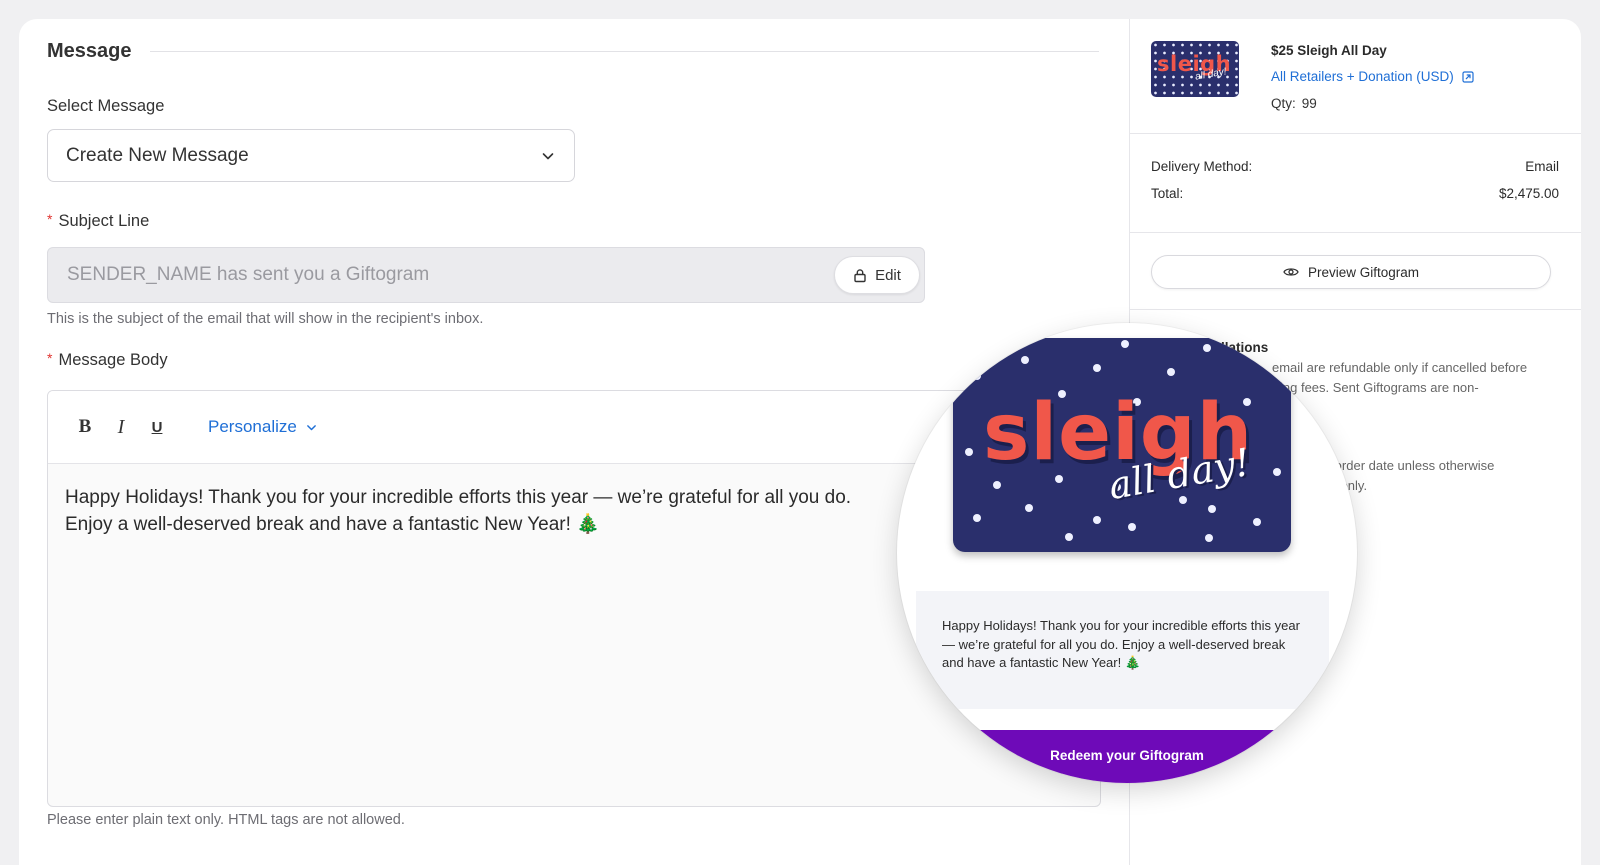  I want to click on redeem-button: Redeem your Giftogram, so click(1127, 756).